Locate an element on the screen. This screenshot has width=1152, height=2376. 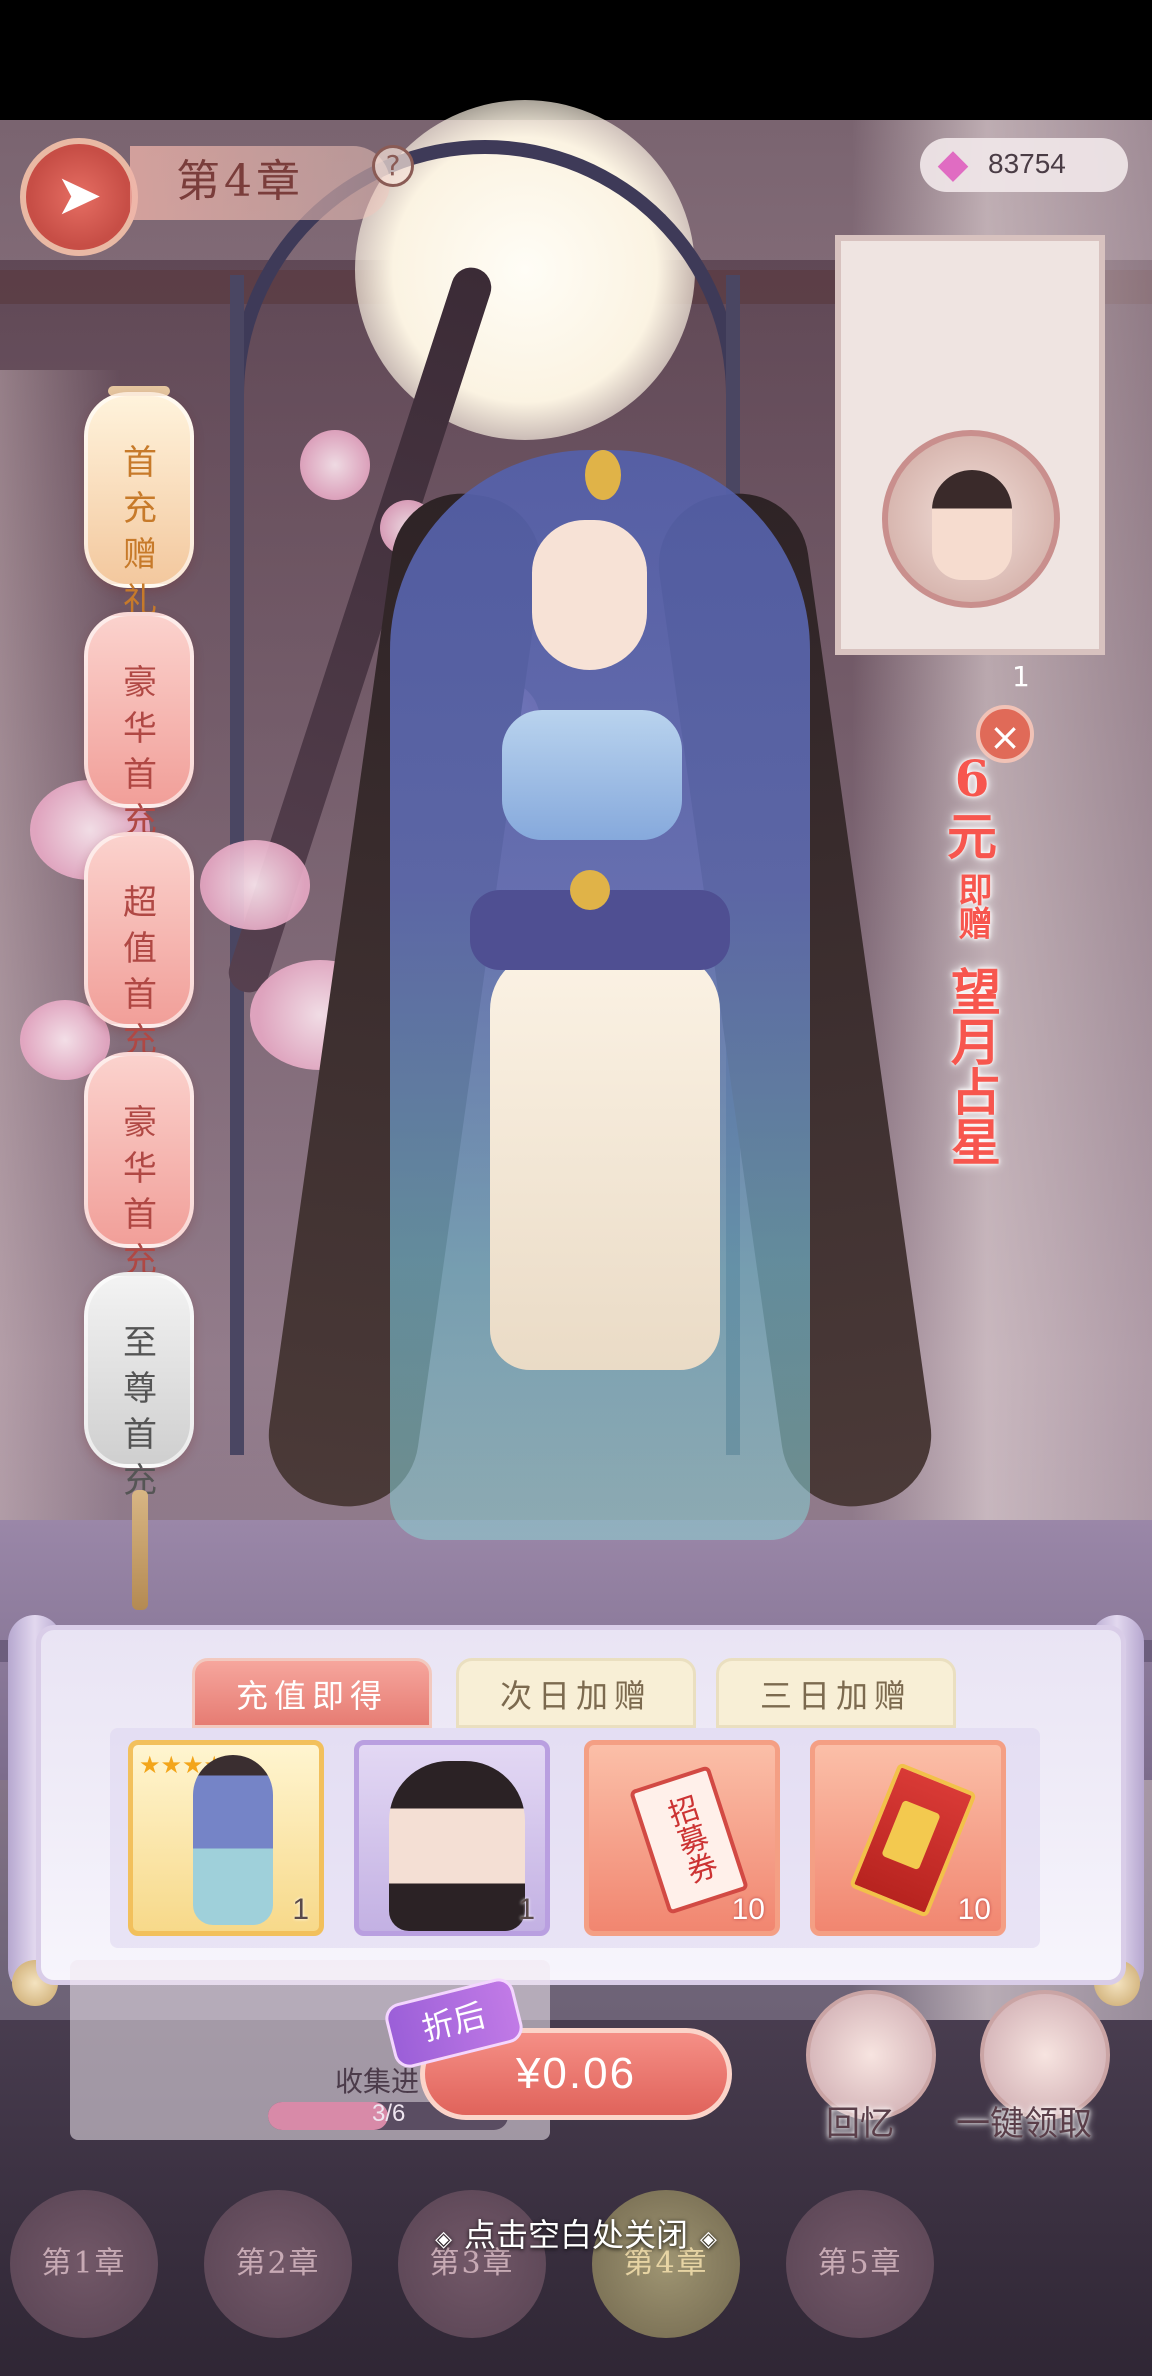
star-rating: ★★★★★ is located at coordinates (193, 1765).